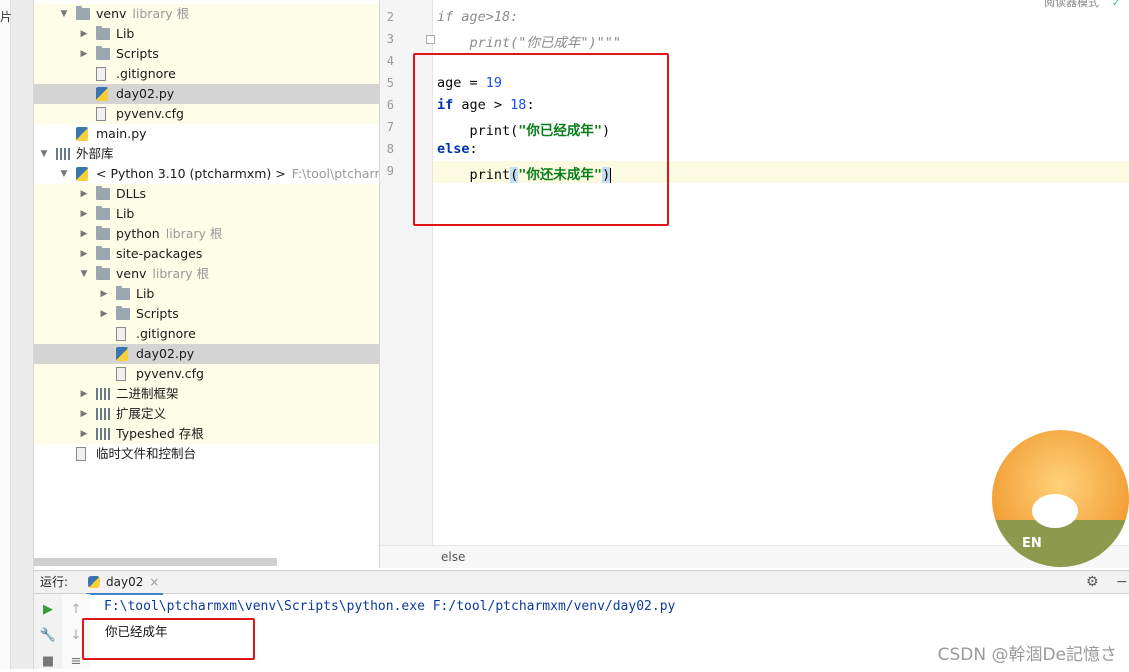 The width and height of the screenshot is (1129, 672). What do you see at coordinates (1071, 5) in the screenshot?
I see `reader-mode-hint: 阅读器模式` at bounding box center [1071, 5].